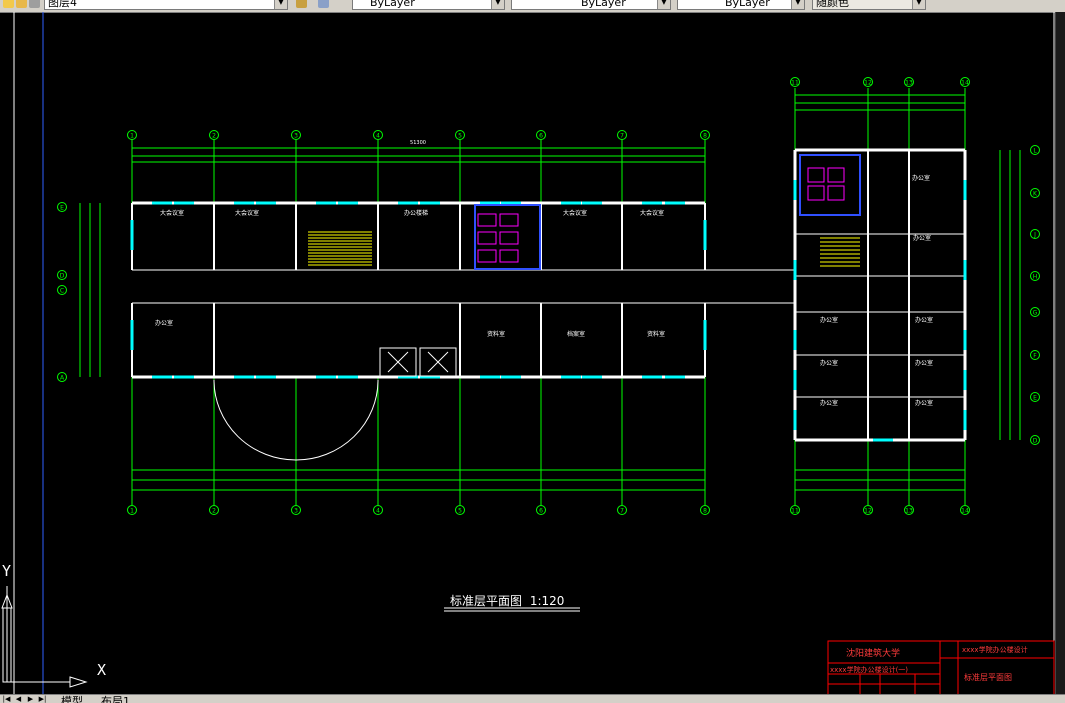  I want to click on grid-bubble-top-1-label: 1, so click(132, 136).